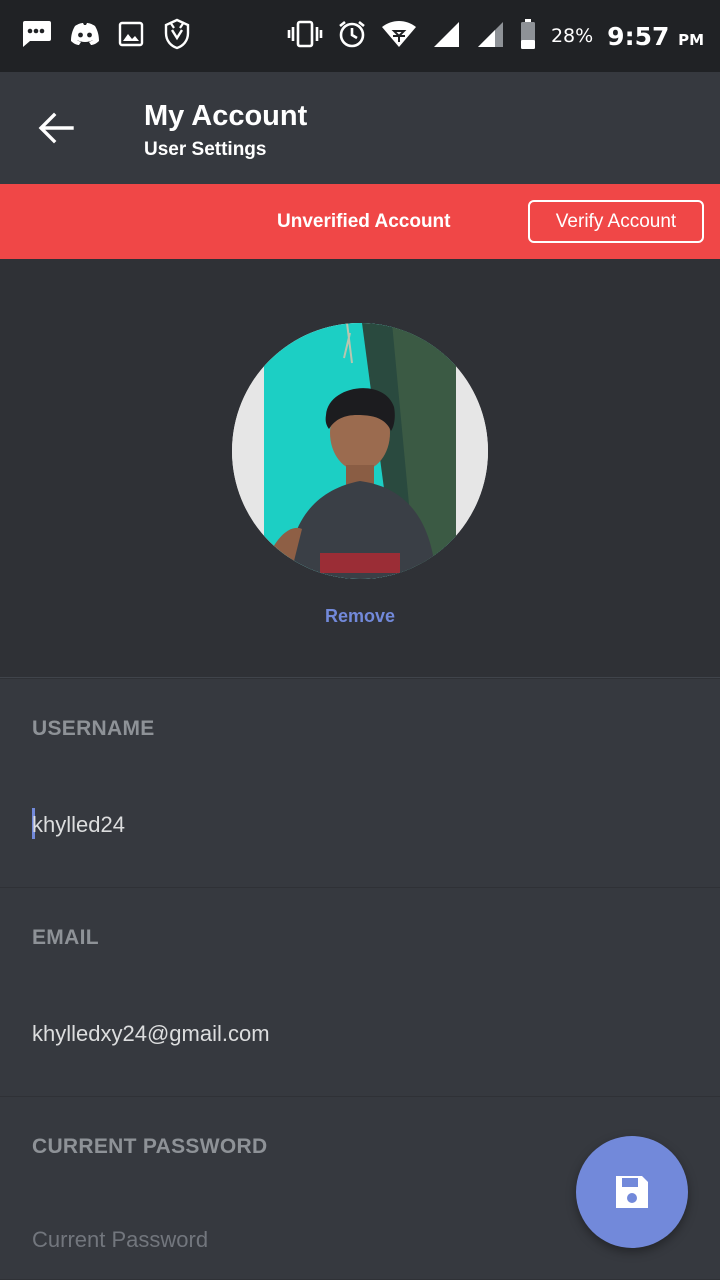  Describe the element at coordinates (528, 36) in the screenshot. I see `battery-icon` at that location.